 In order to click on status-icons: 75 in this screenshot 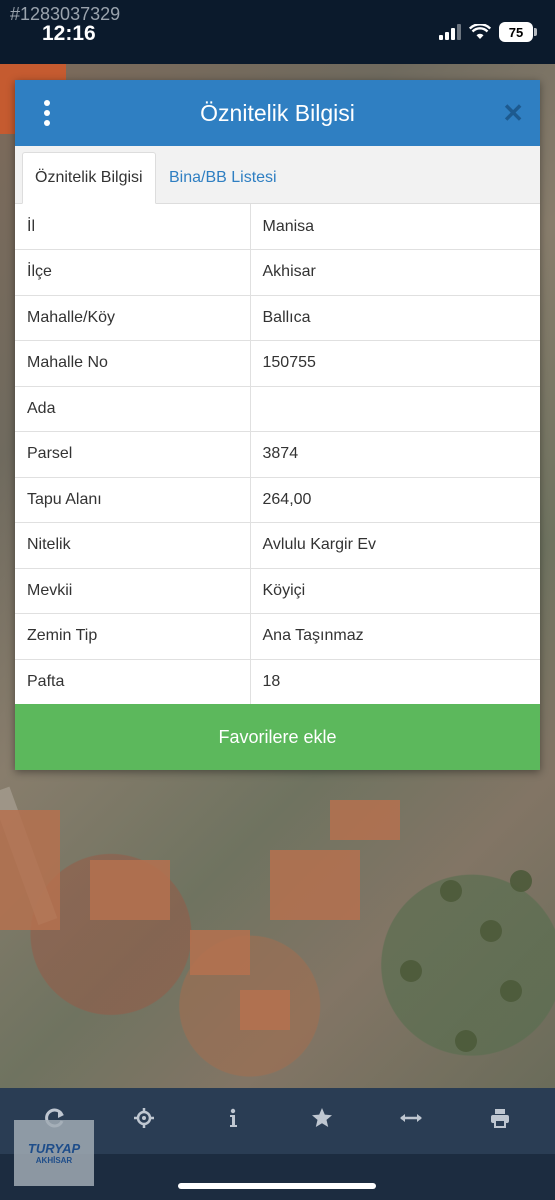, I will do `click(488, 32)`.